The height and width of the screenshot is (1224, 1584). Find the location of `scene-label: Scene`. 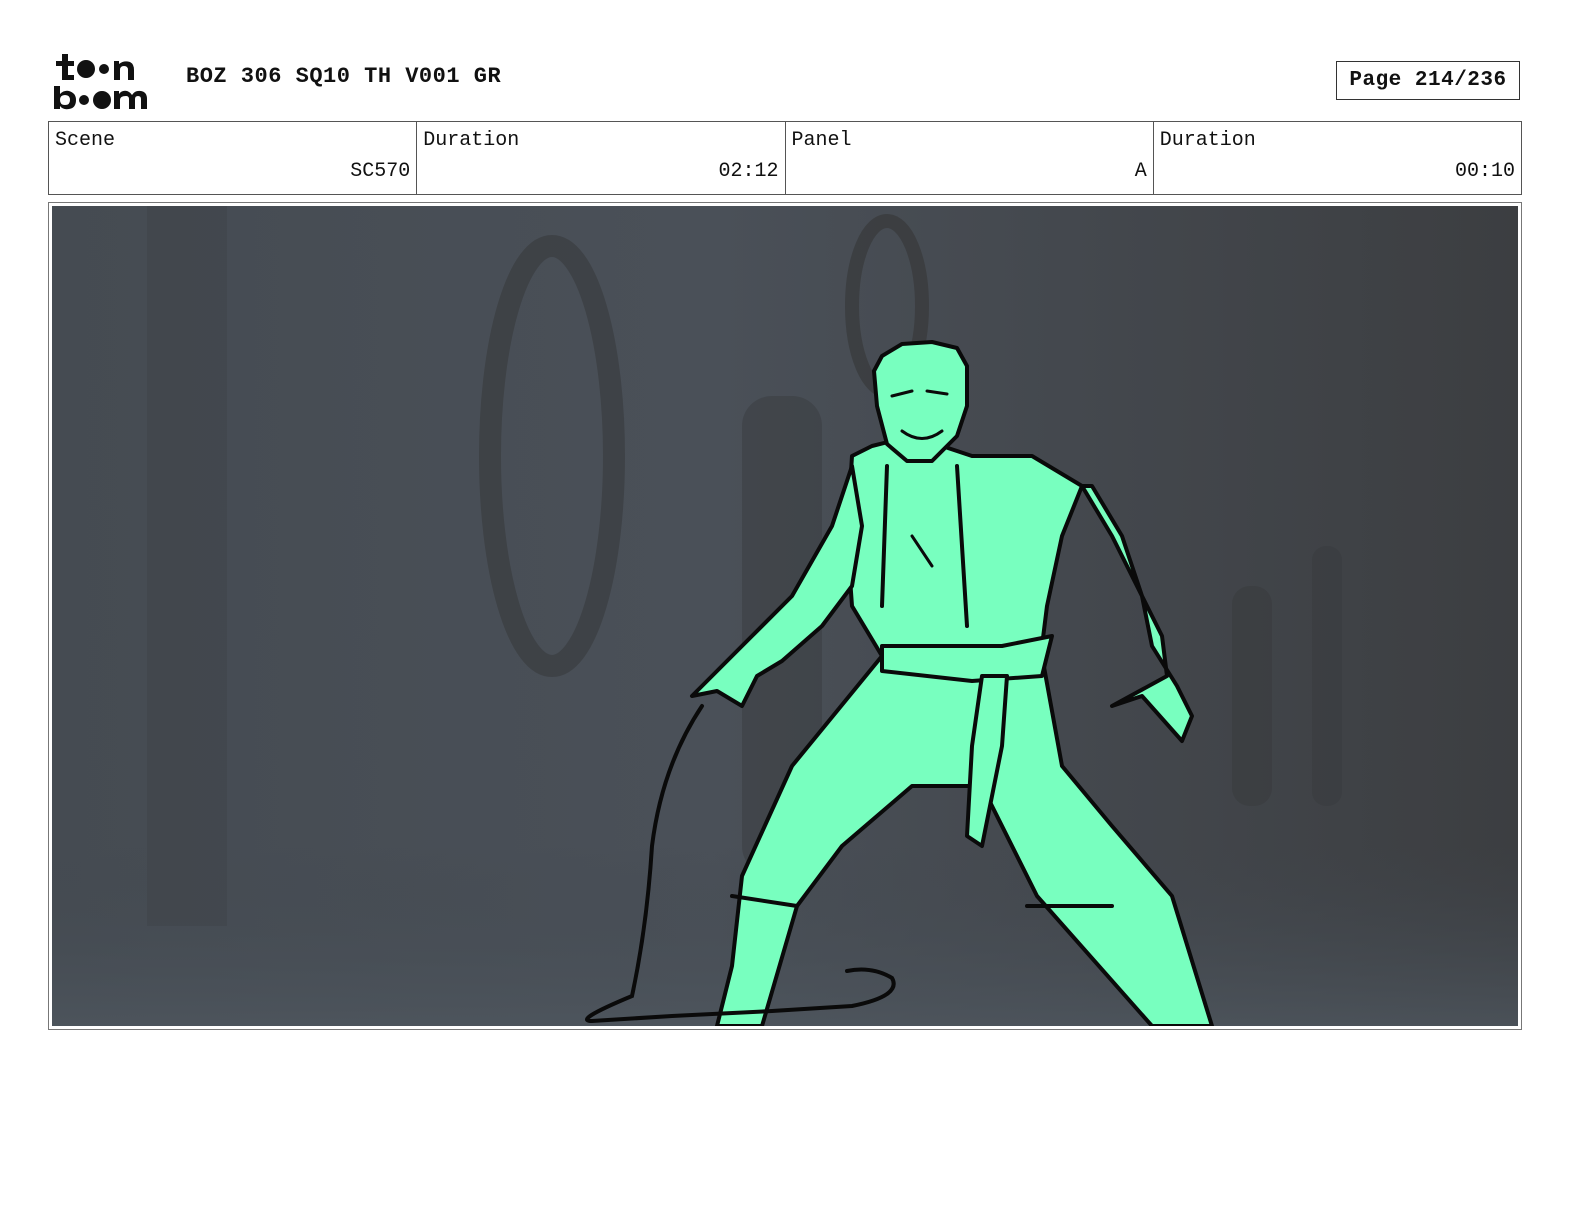

scene-label: Scene is located at coordinates (85, 140).